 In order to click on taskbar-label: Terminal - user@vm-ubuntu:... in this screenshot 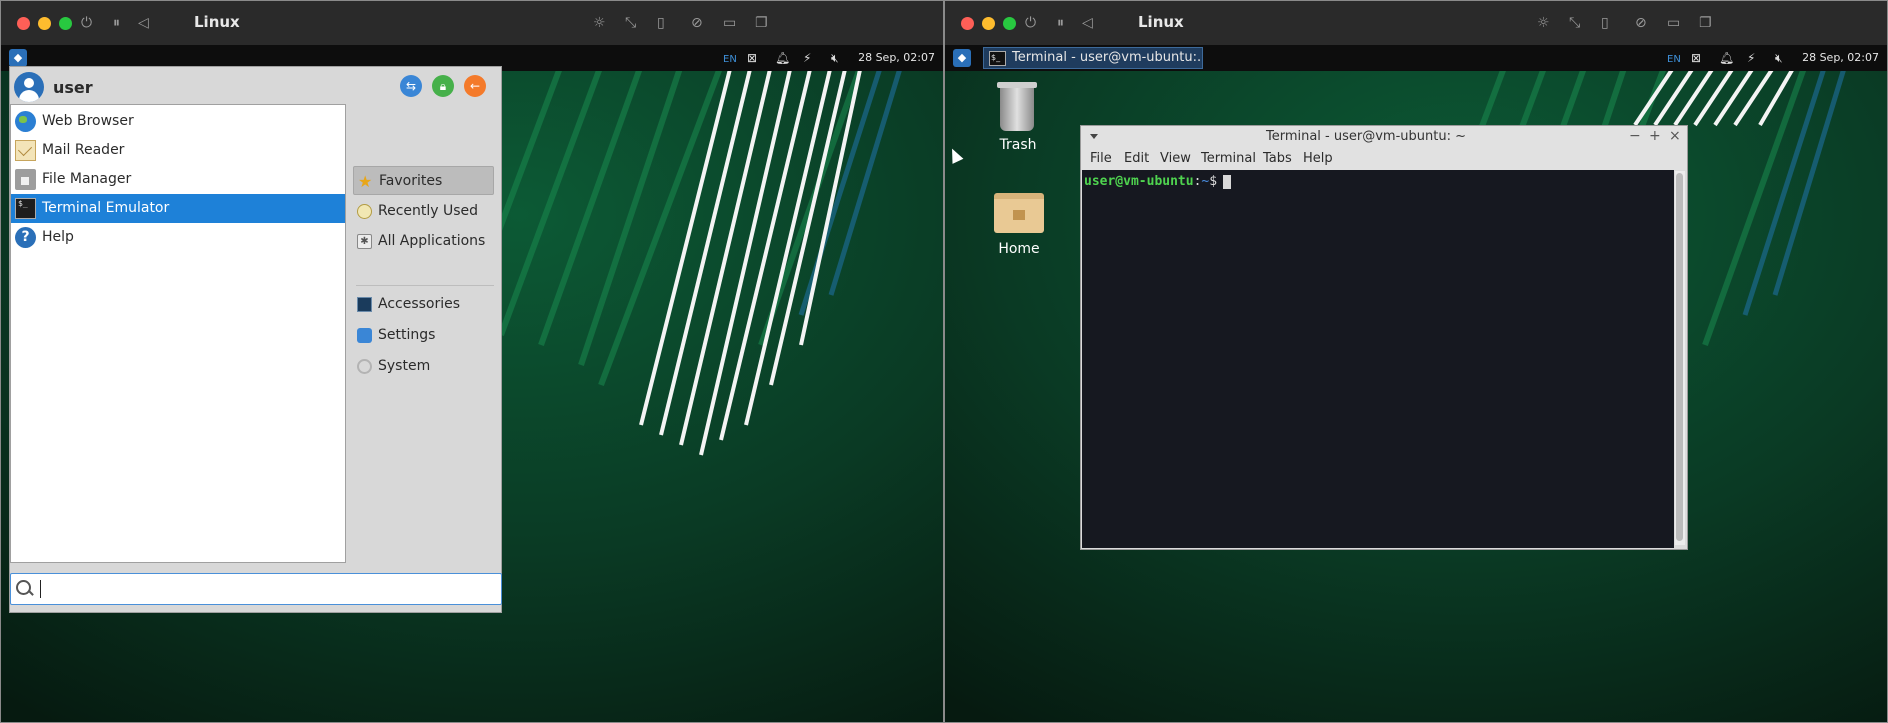, I will do `click(1107, 57)`.